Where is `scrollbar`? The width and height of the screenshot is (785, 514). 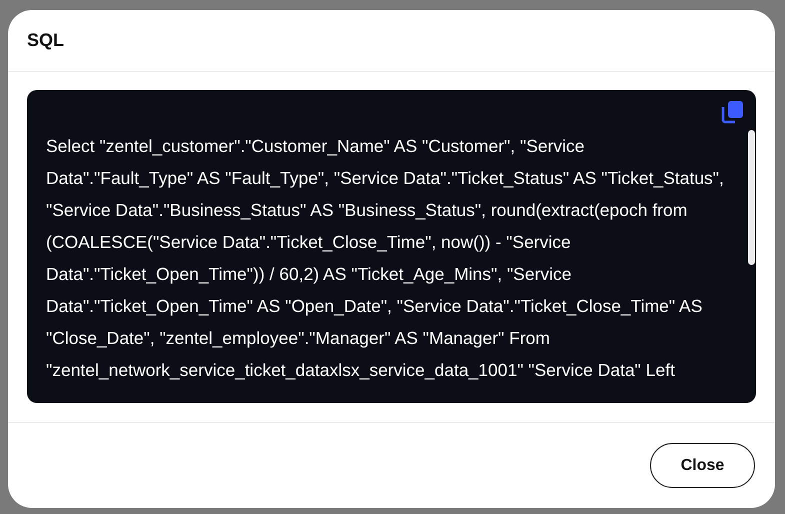
scrollbar is located at coordinates (751, 197).